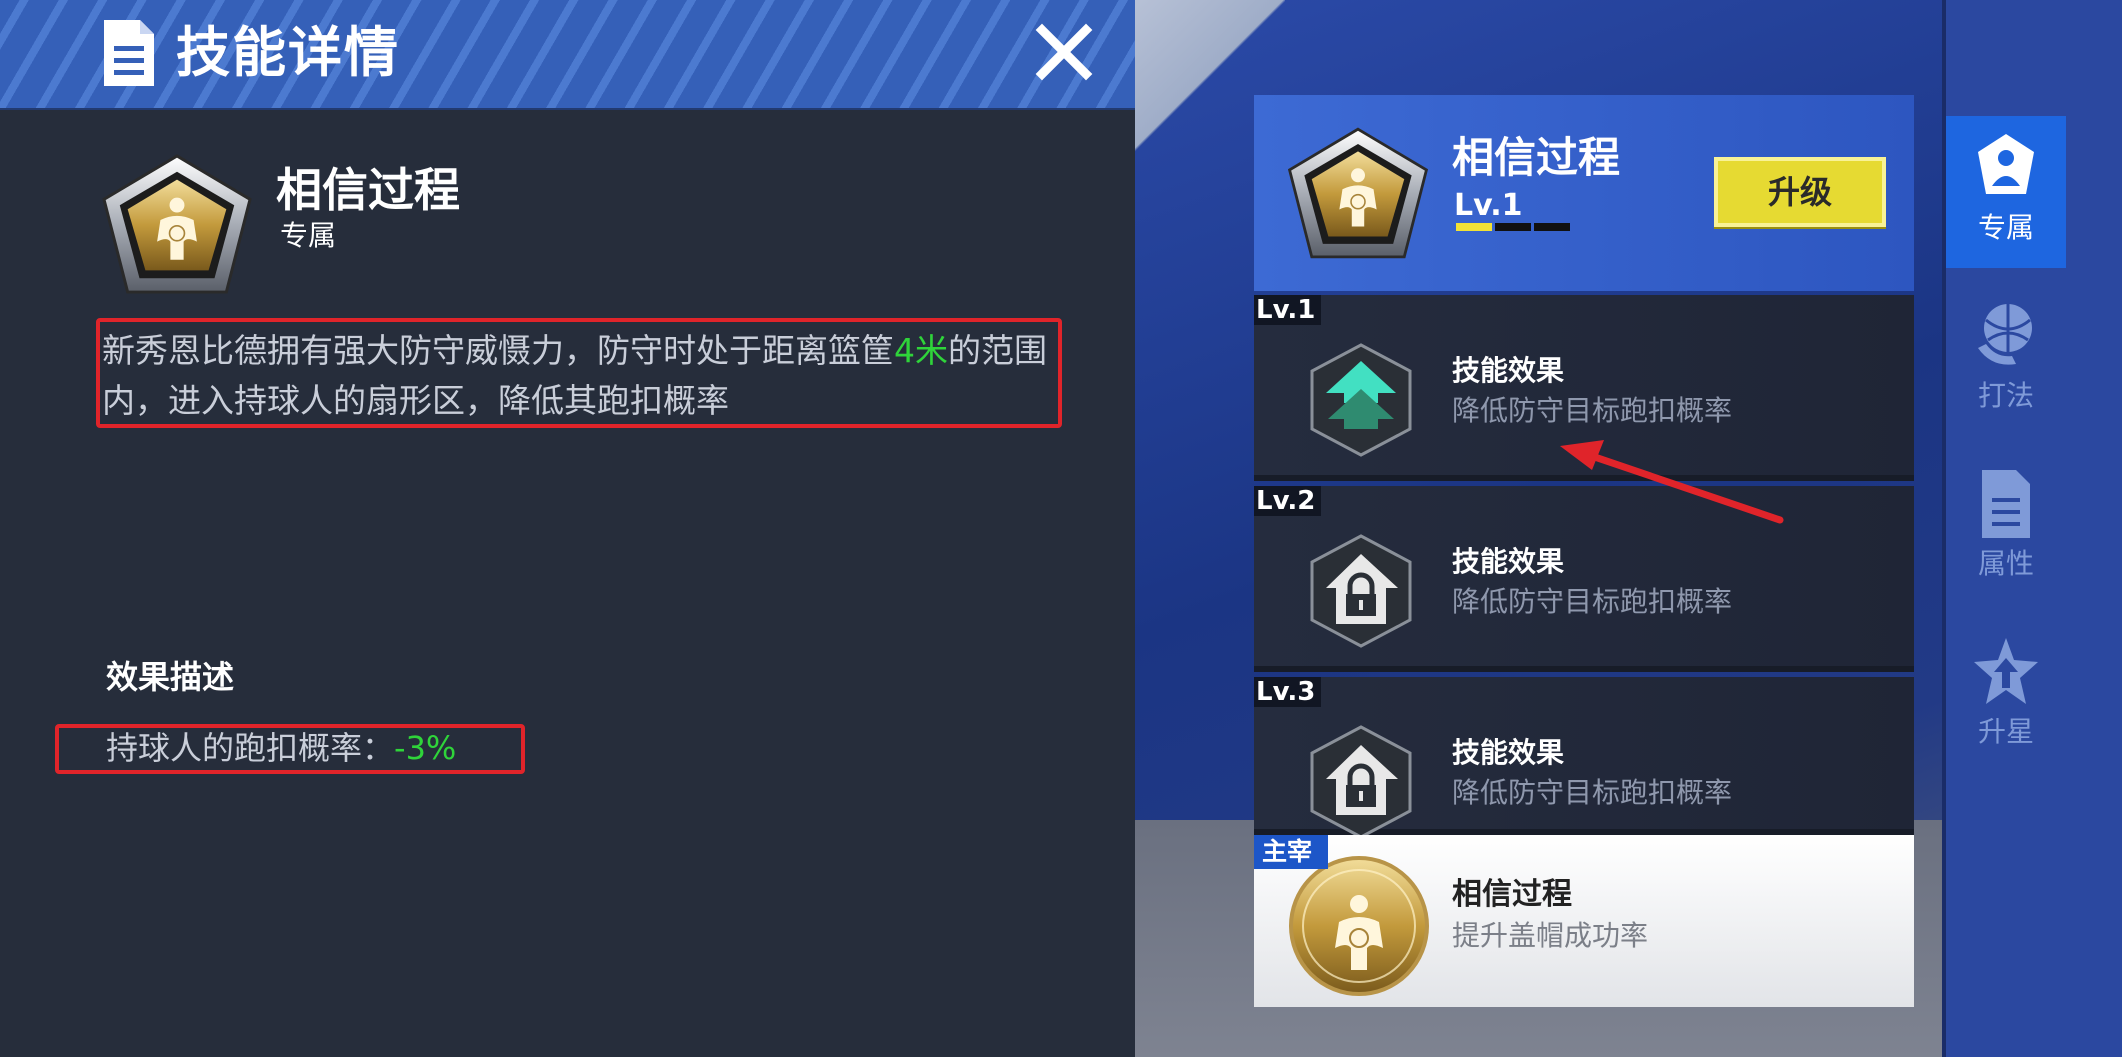 The width and height of the screenshot is (2122, 1057). I want to click on panel-title: 技能详情, so click(288, 52).